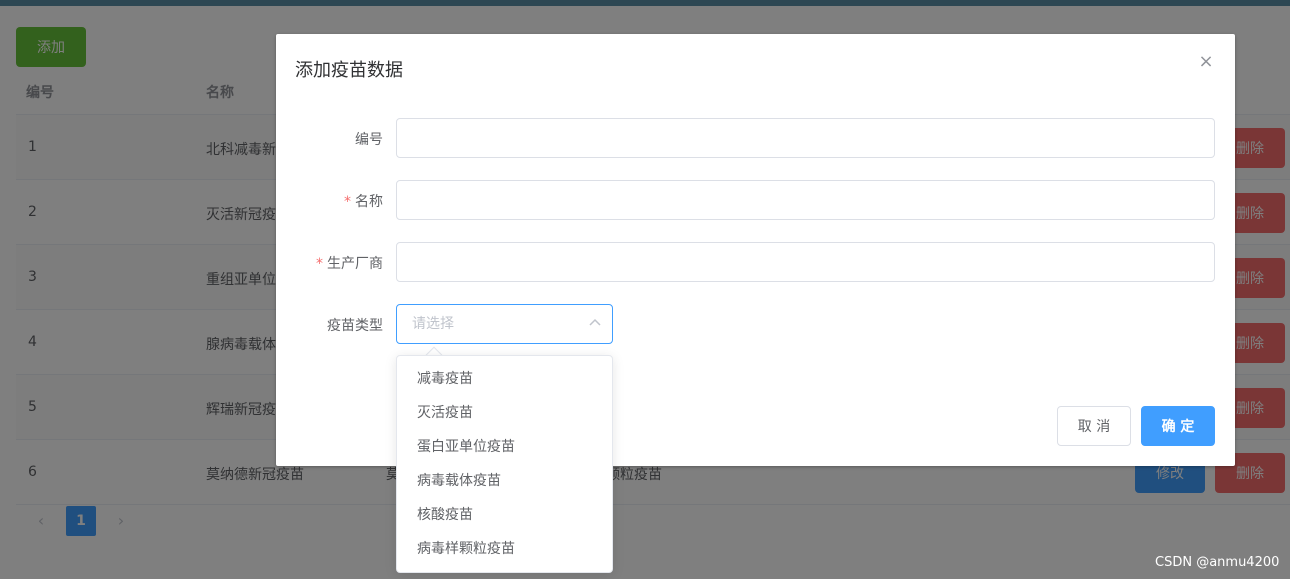 This screenshot has width=1290, height=579. I want to click on option-viral-vector: 病毒载体疫苗, so click(504, 481).